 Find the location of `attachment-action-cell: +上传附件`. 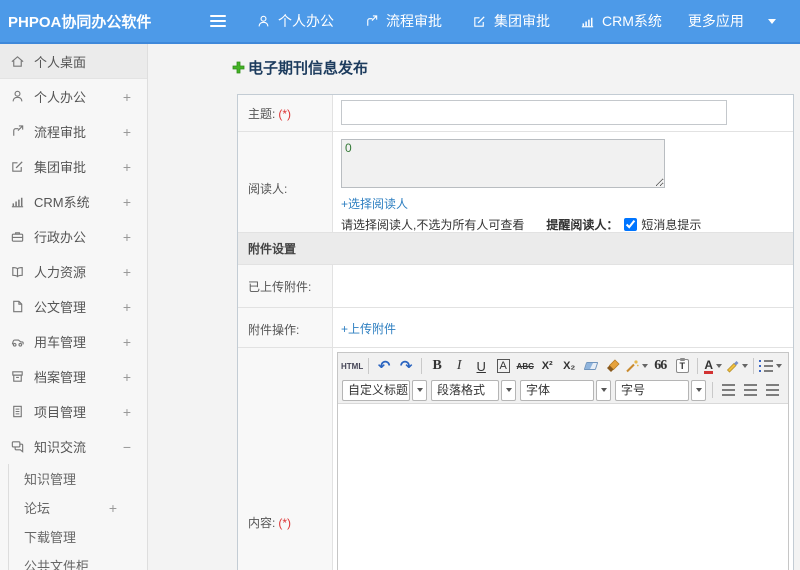

attachment-action-cell: +上传附件 is located at coordinates (563, 327).